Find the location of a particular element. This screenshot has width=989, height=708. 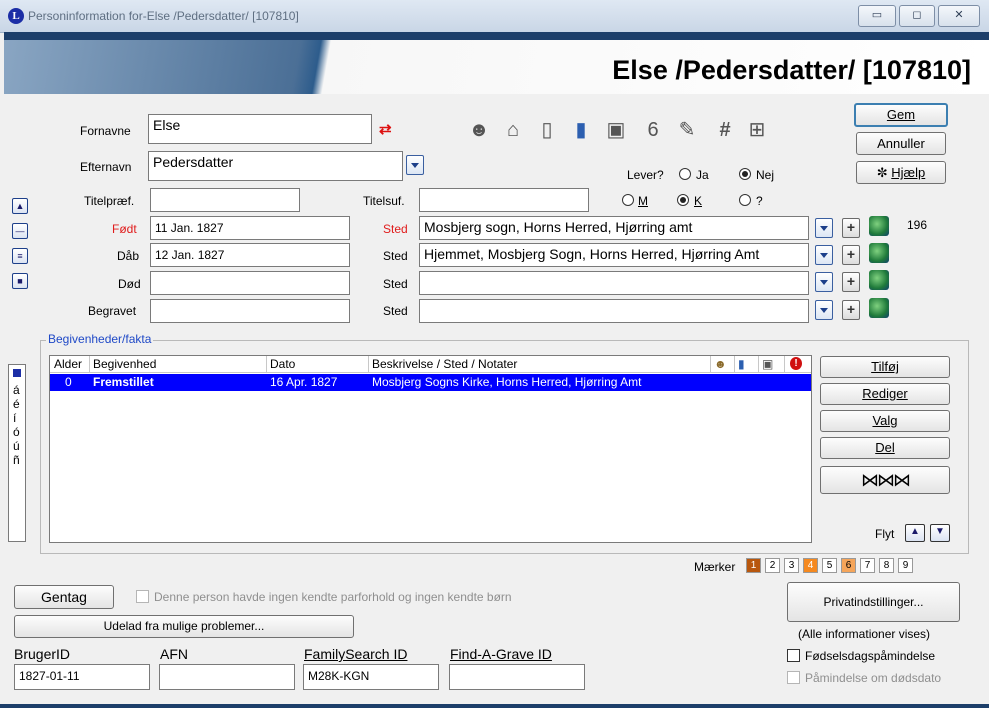

swap-names-icon: ⇄ is located at coordinates (385, 129).